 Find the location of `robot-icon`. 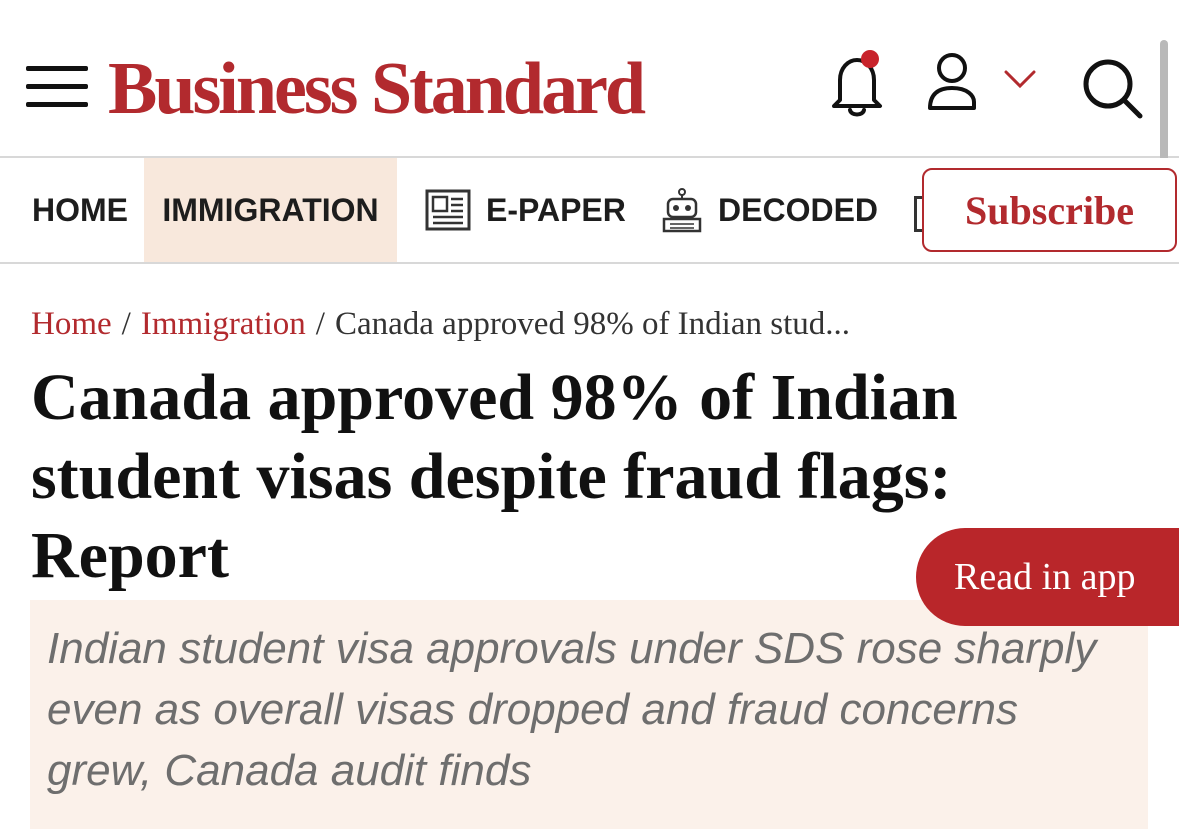

robot-icon is located at coordinates (682, 210).